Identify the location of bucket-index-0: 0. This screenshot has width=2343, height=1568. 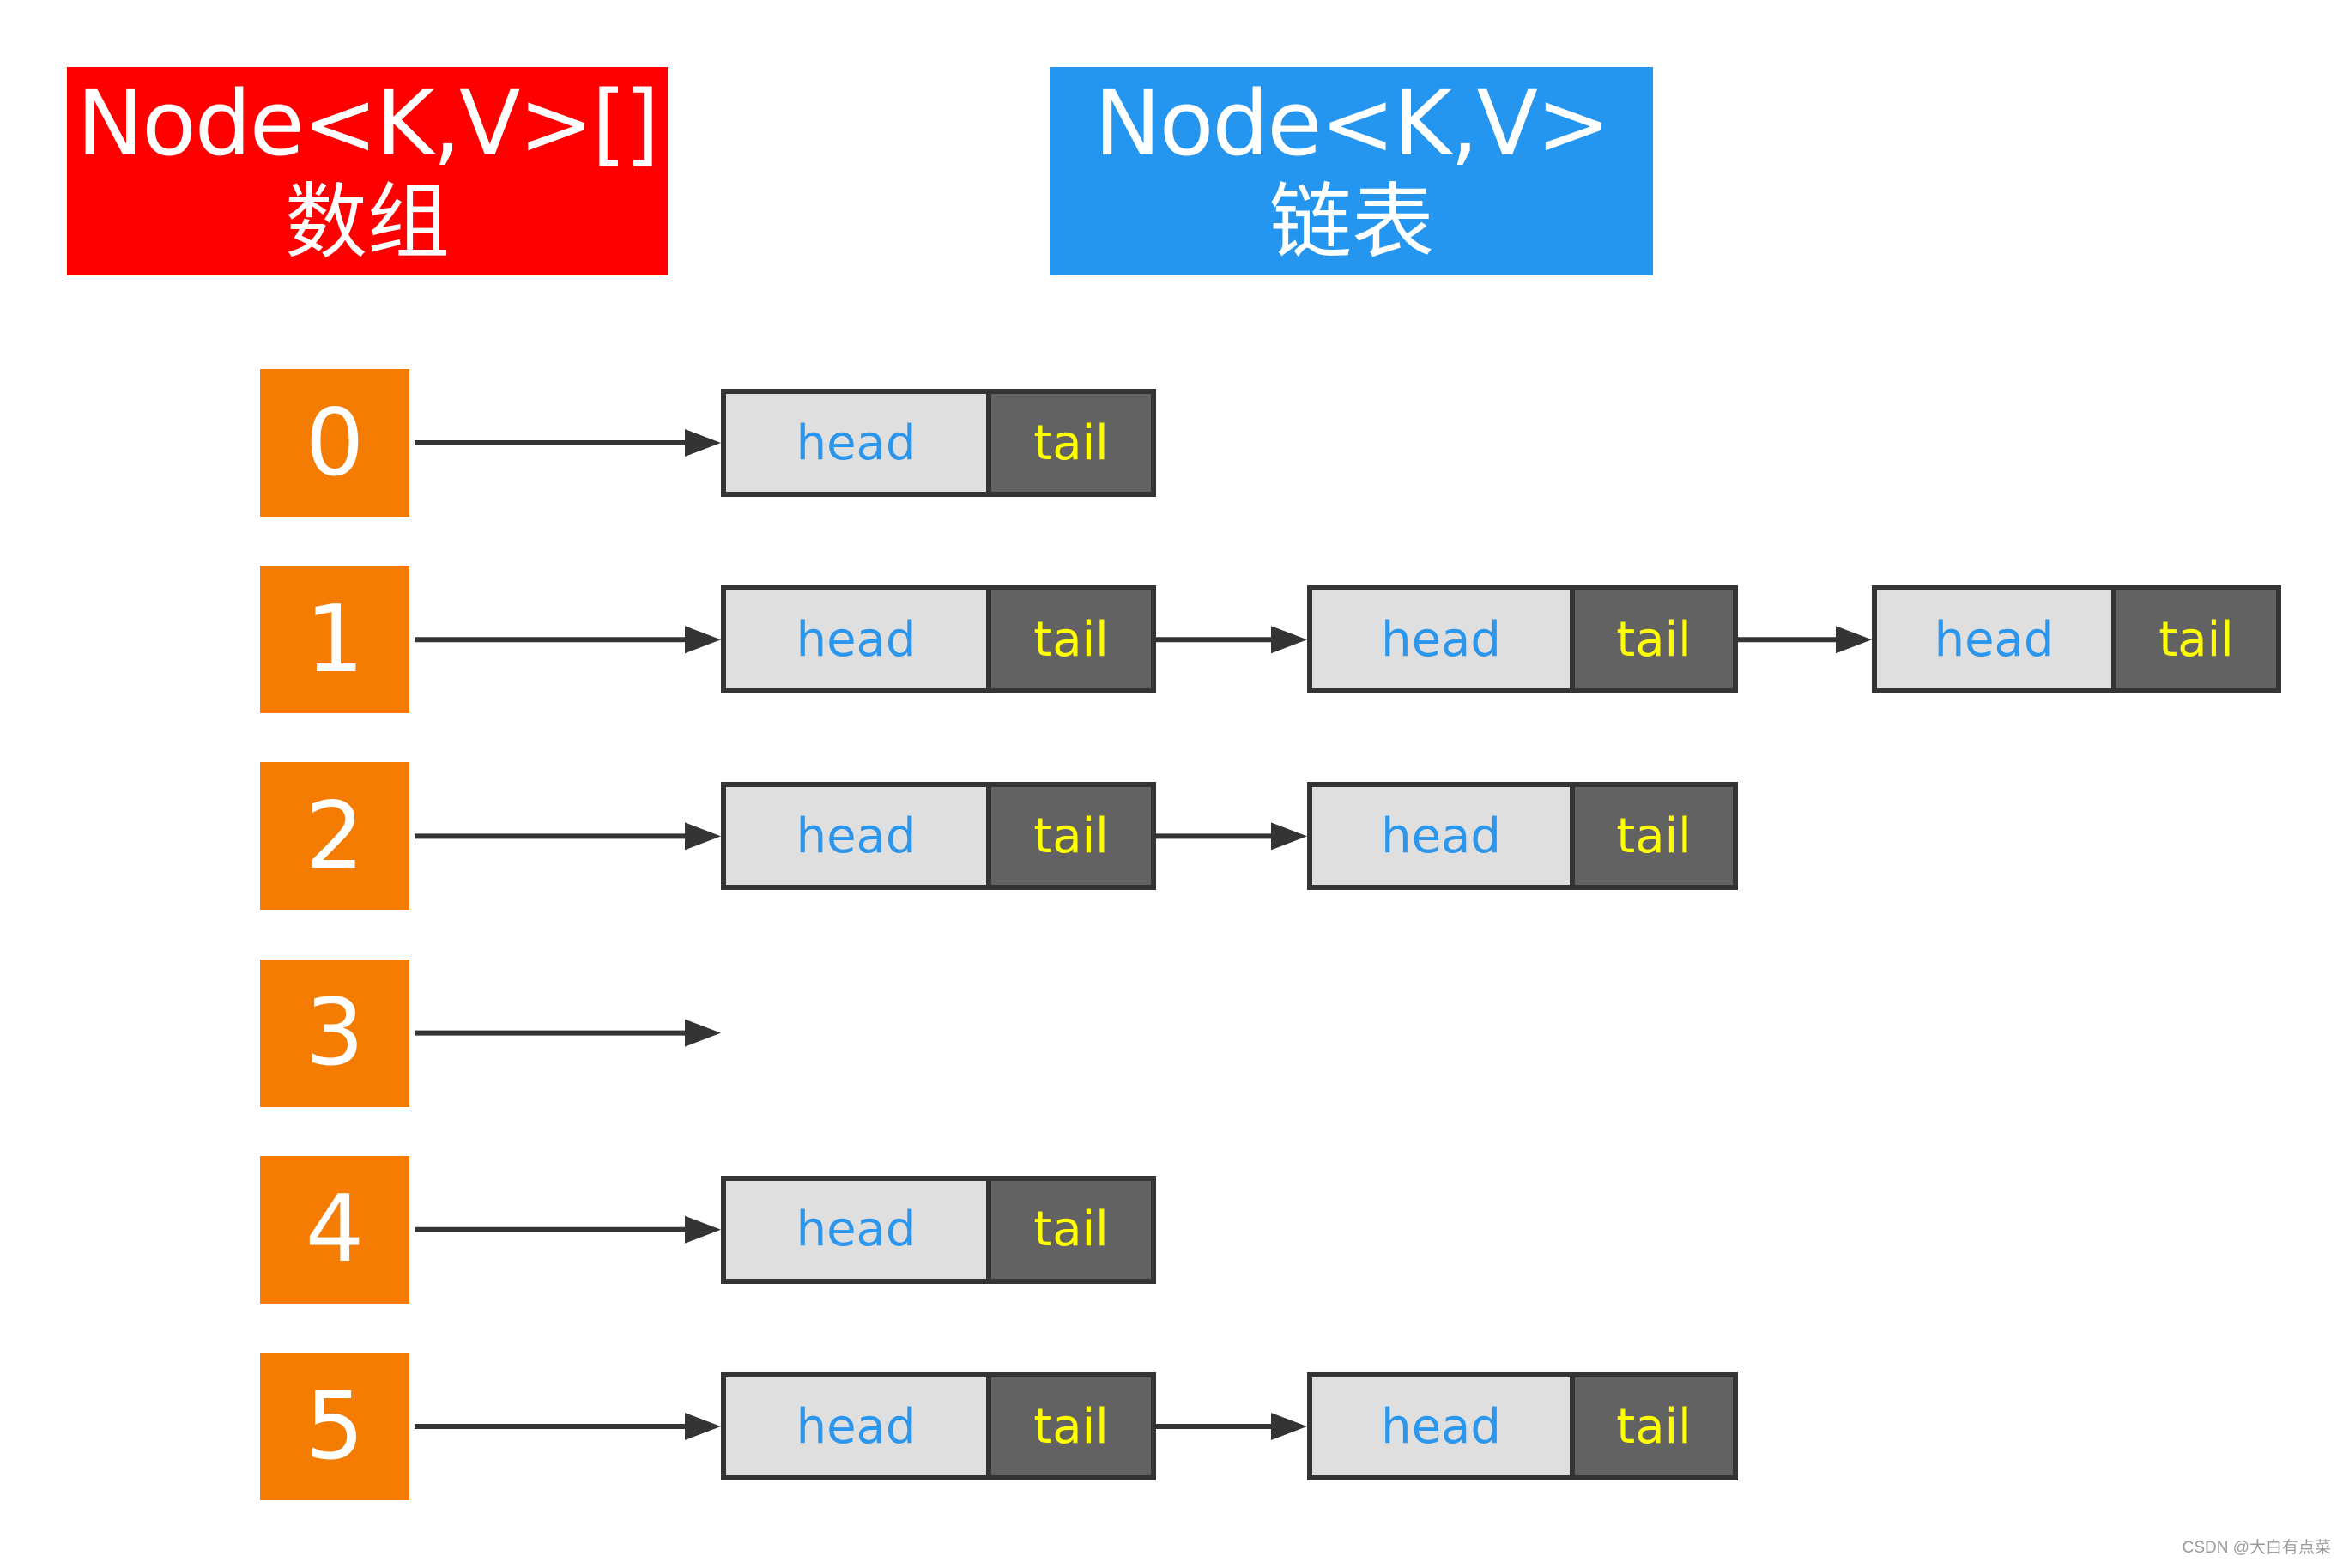
(334, 443).